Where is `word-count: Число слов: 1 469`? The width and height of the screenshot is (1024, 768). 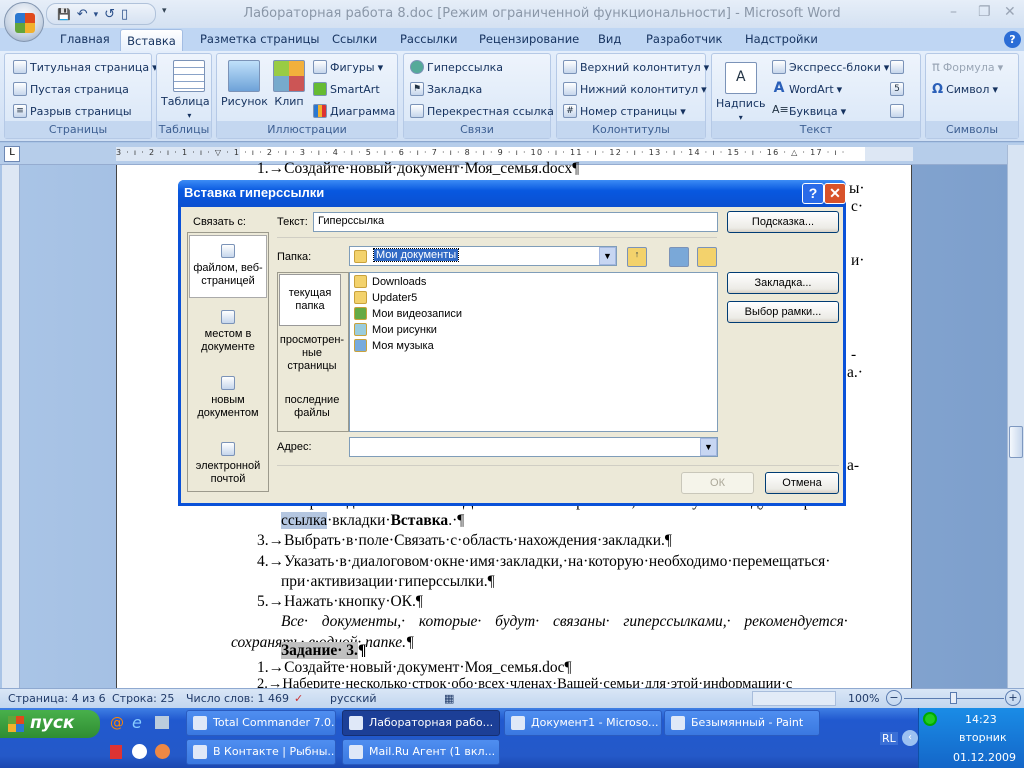
word-count: Число слов: 1 469 is located at coordinates (237, 698).